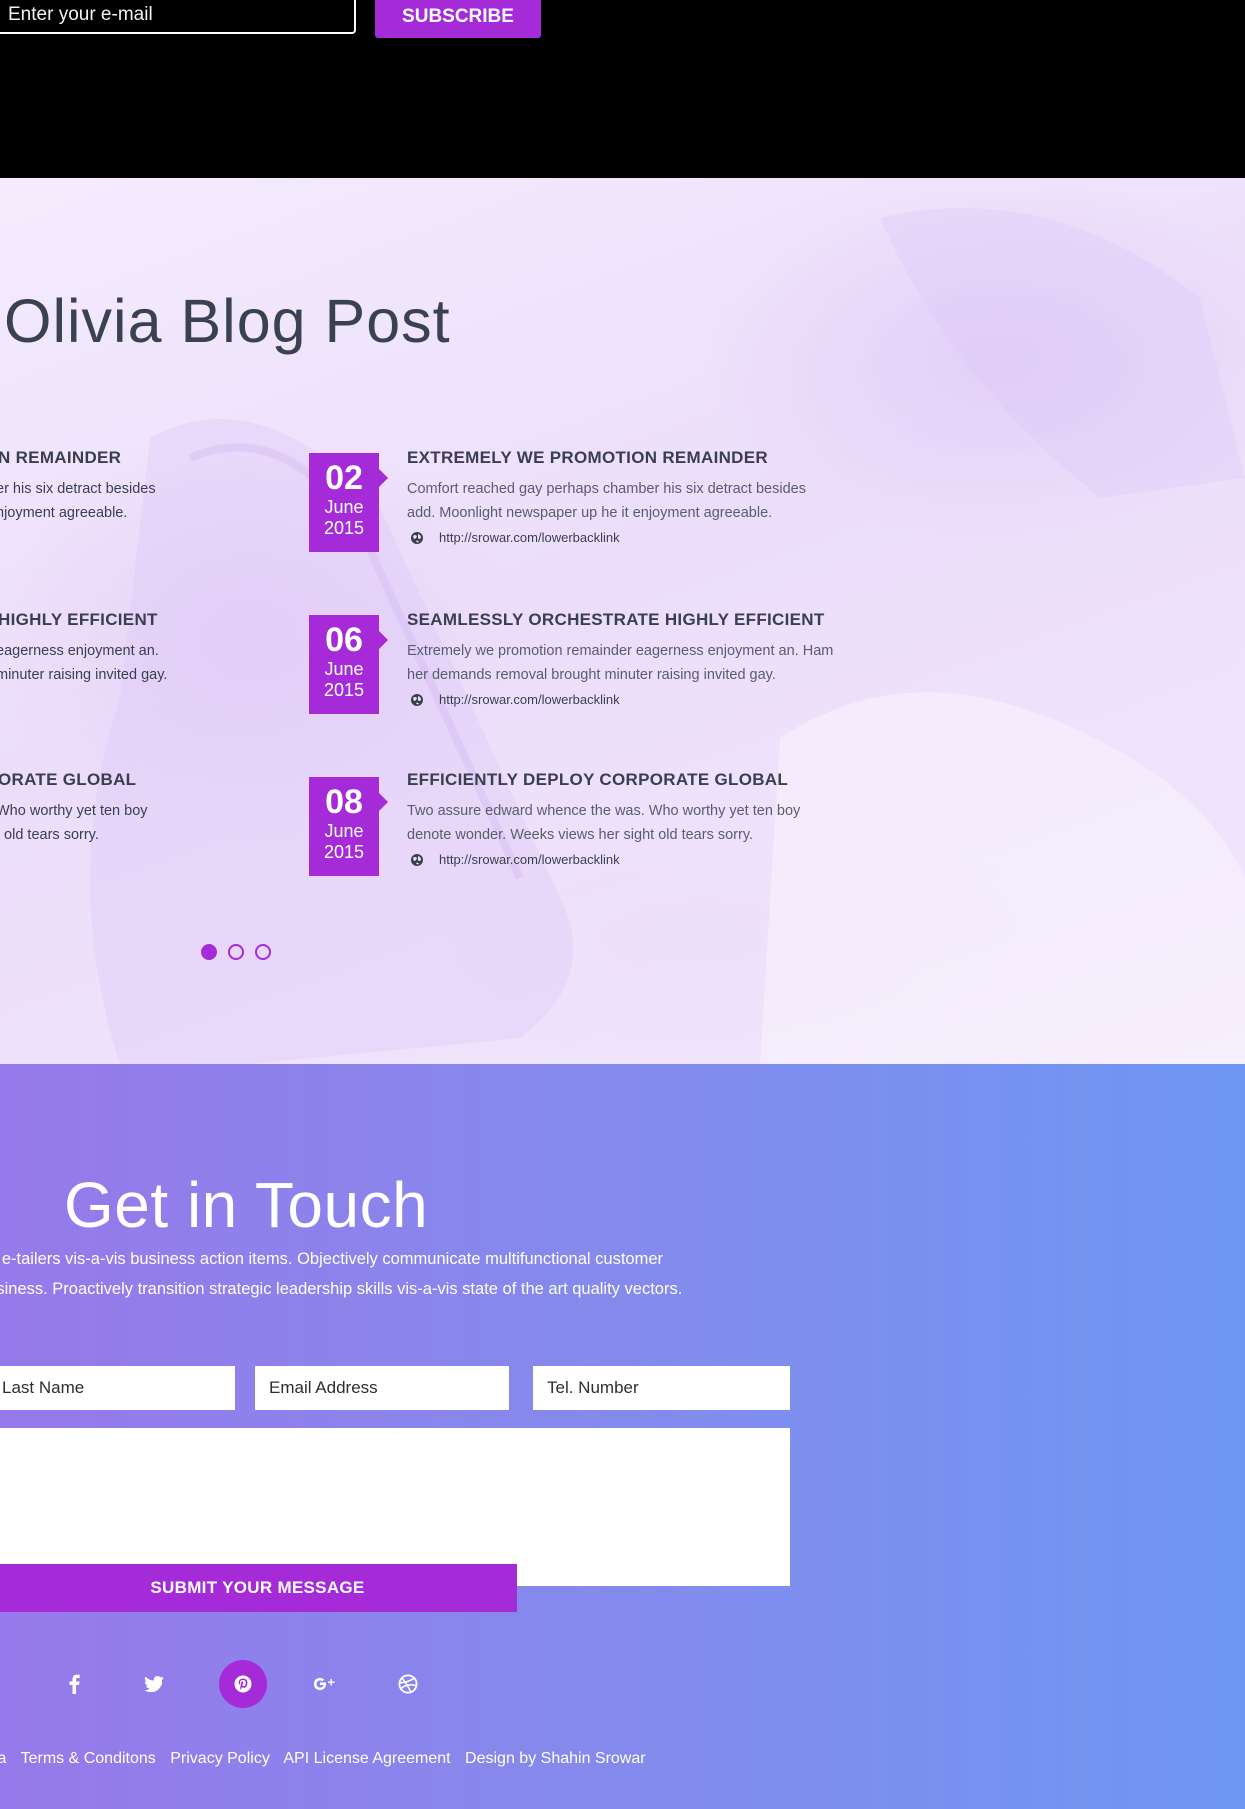 The height and width of the screenshot is (1809, 1245). Describe the element at coordinates (79, 651) in the screenshot. I see `left-post-excerpt-line: eagerness enjoyment an.` at that location.